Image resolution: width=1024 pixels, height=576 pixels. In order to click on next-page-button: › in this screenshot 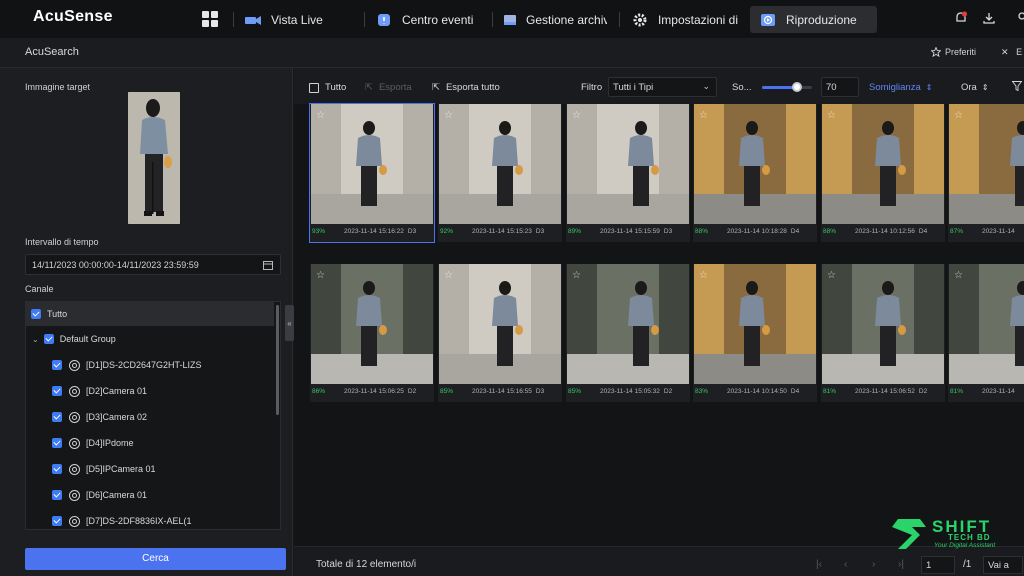, I will do `click(873, 564)`.